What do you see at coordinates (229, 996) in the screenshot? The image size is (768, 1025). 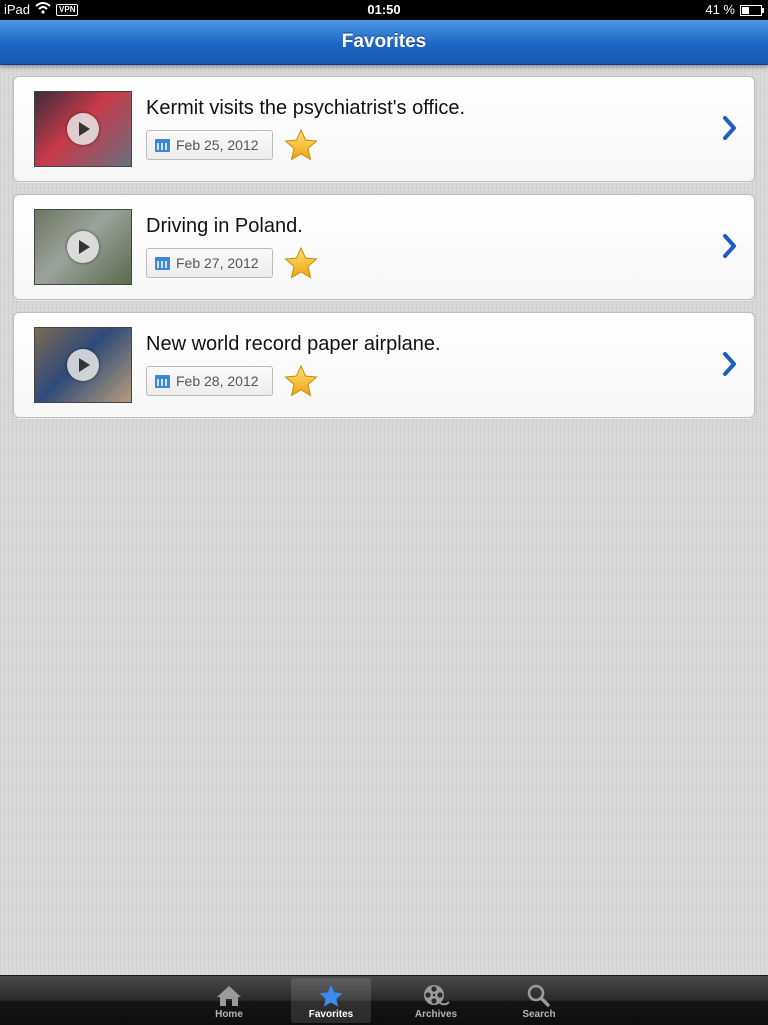 I see `home-icon` at bounding box center [229, 996].